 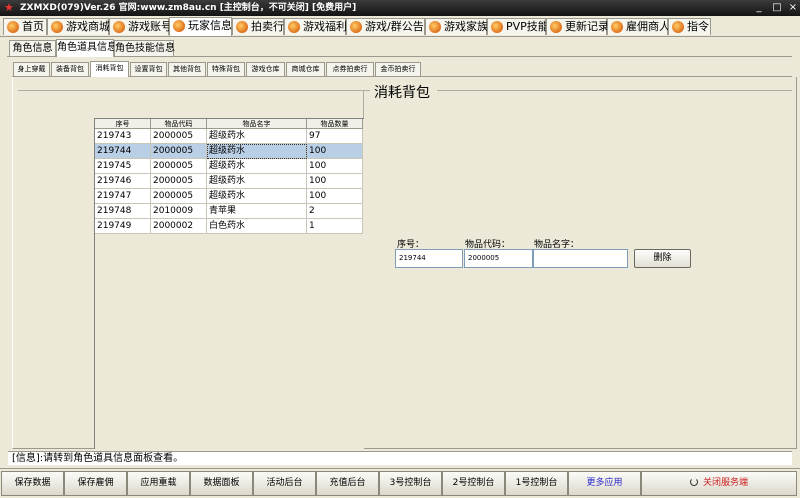 I want to click on close-server-button: 关闭服务端, so click(x=719, y=483).